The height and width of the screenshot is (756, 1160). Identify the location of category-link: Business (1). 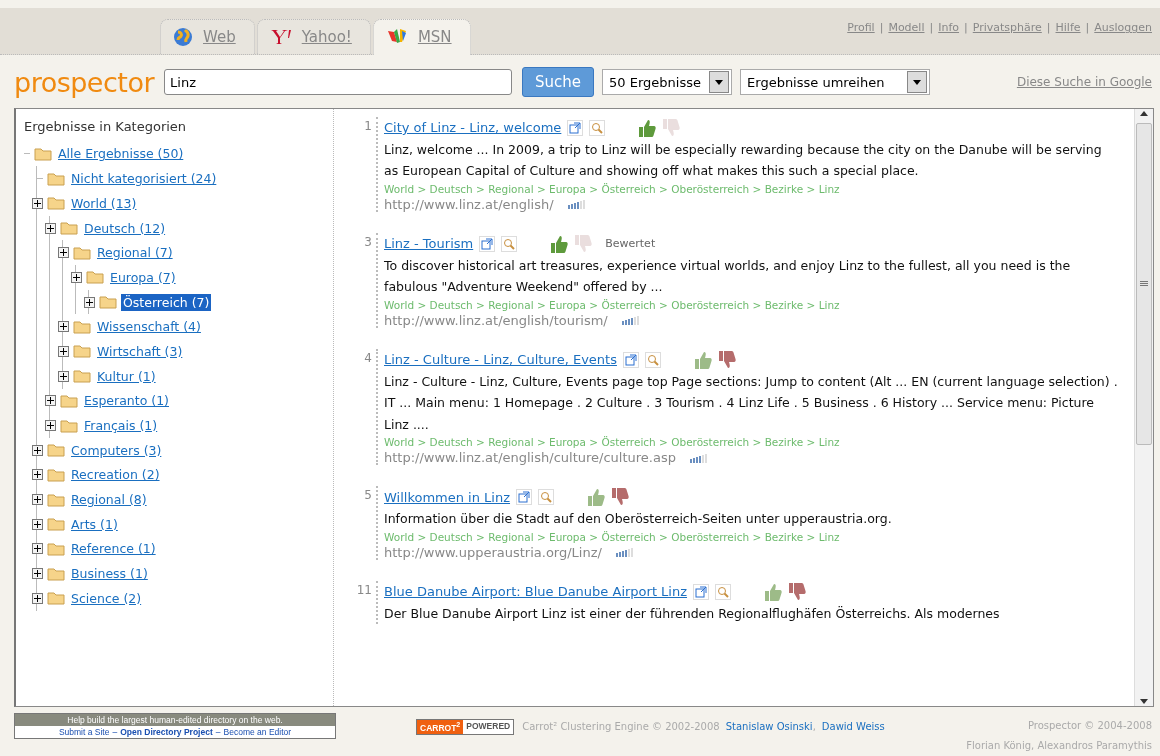
(109, 574).